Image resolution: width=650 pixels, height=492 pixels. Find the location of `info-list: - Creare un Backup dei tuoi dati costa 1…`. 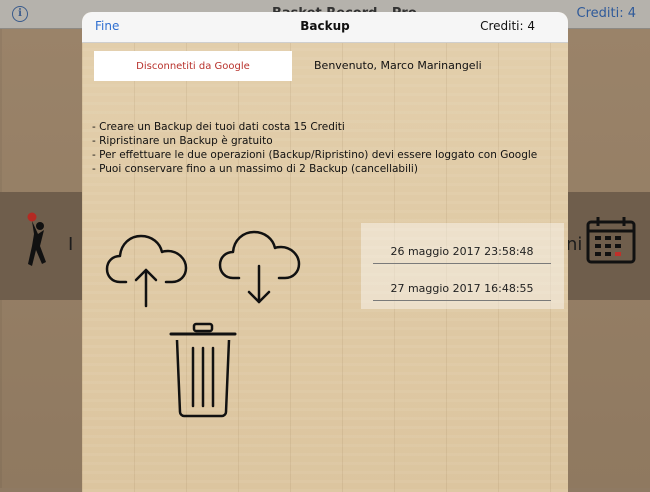

info-list: - Creare un Backup dei tuoi dati costa 1… is located at coordinates (314, 148).